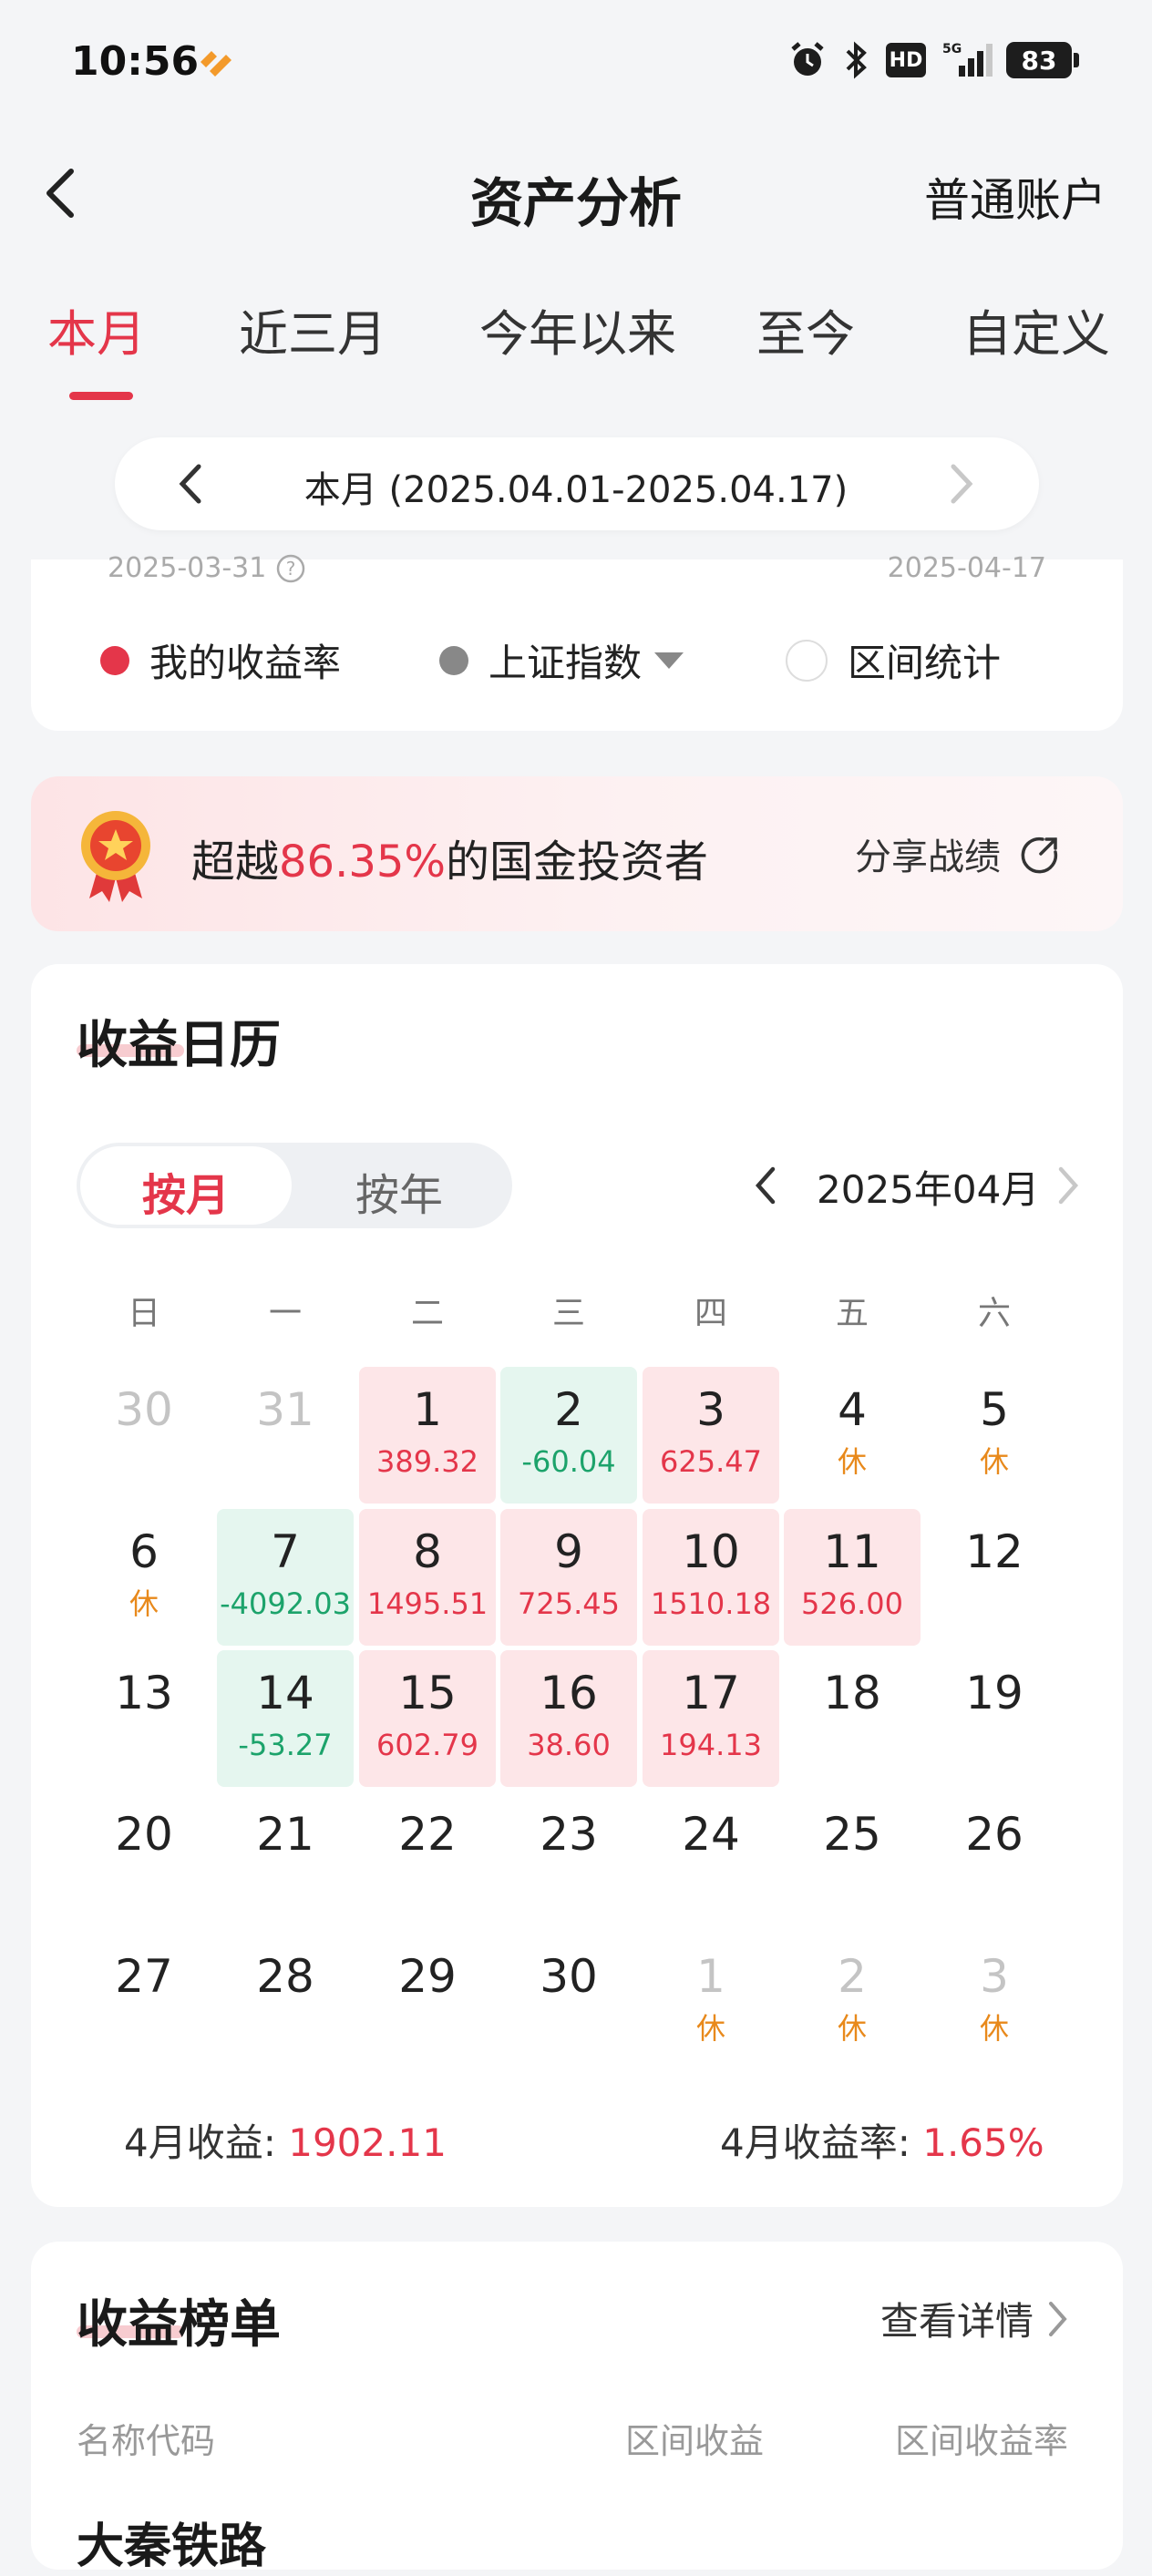 This screenshot has height=2576, width=1152. Describe the element at coordinates (994, 1719) in the screenshot. I see `calendar-day-cell: 19` at that location.